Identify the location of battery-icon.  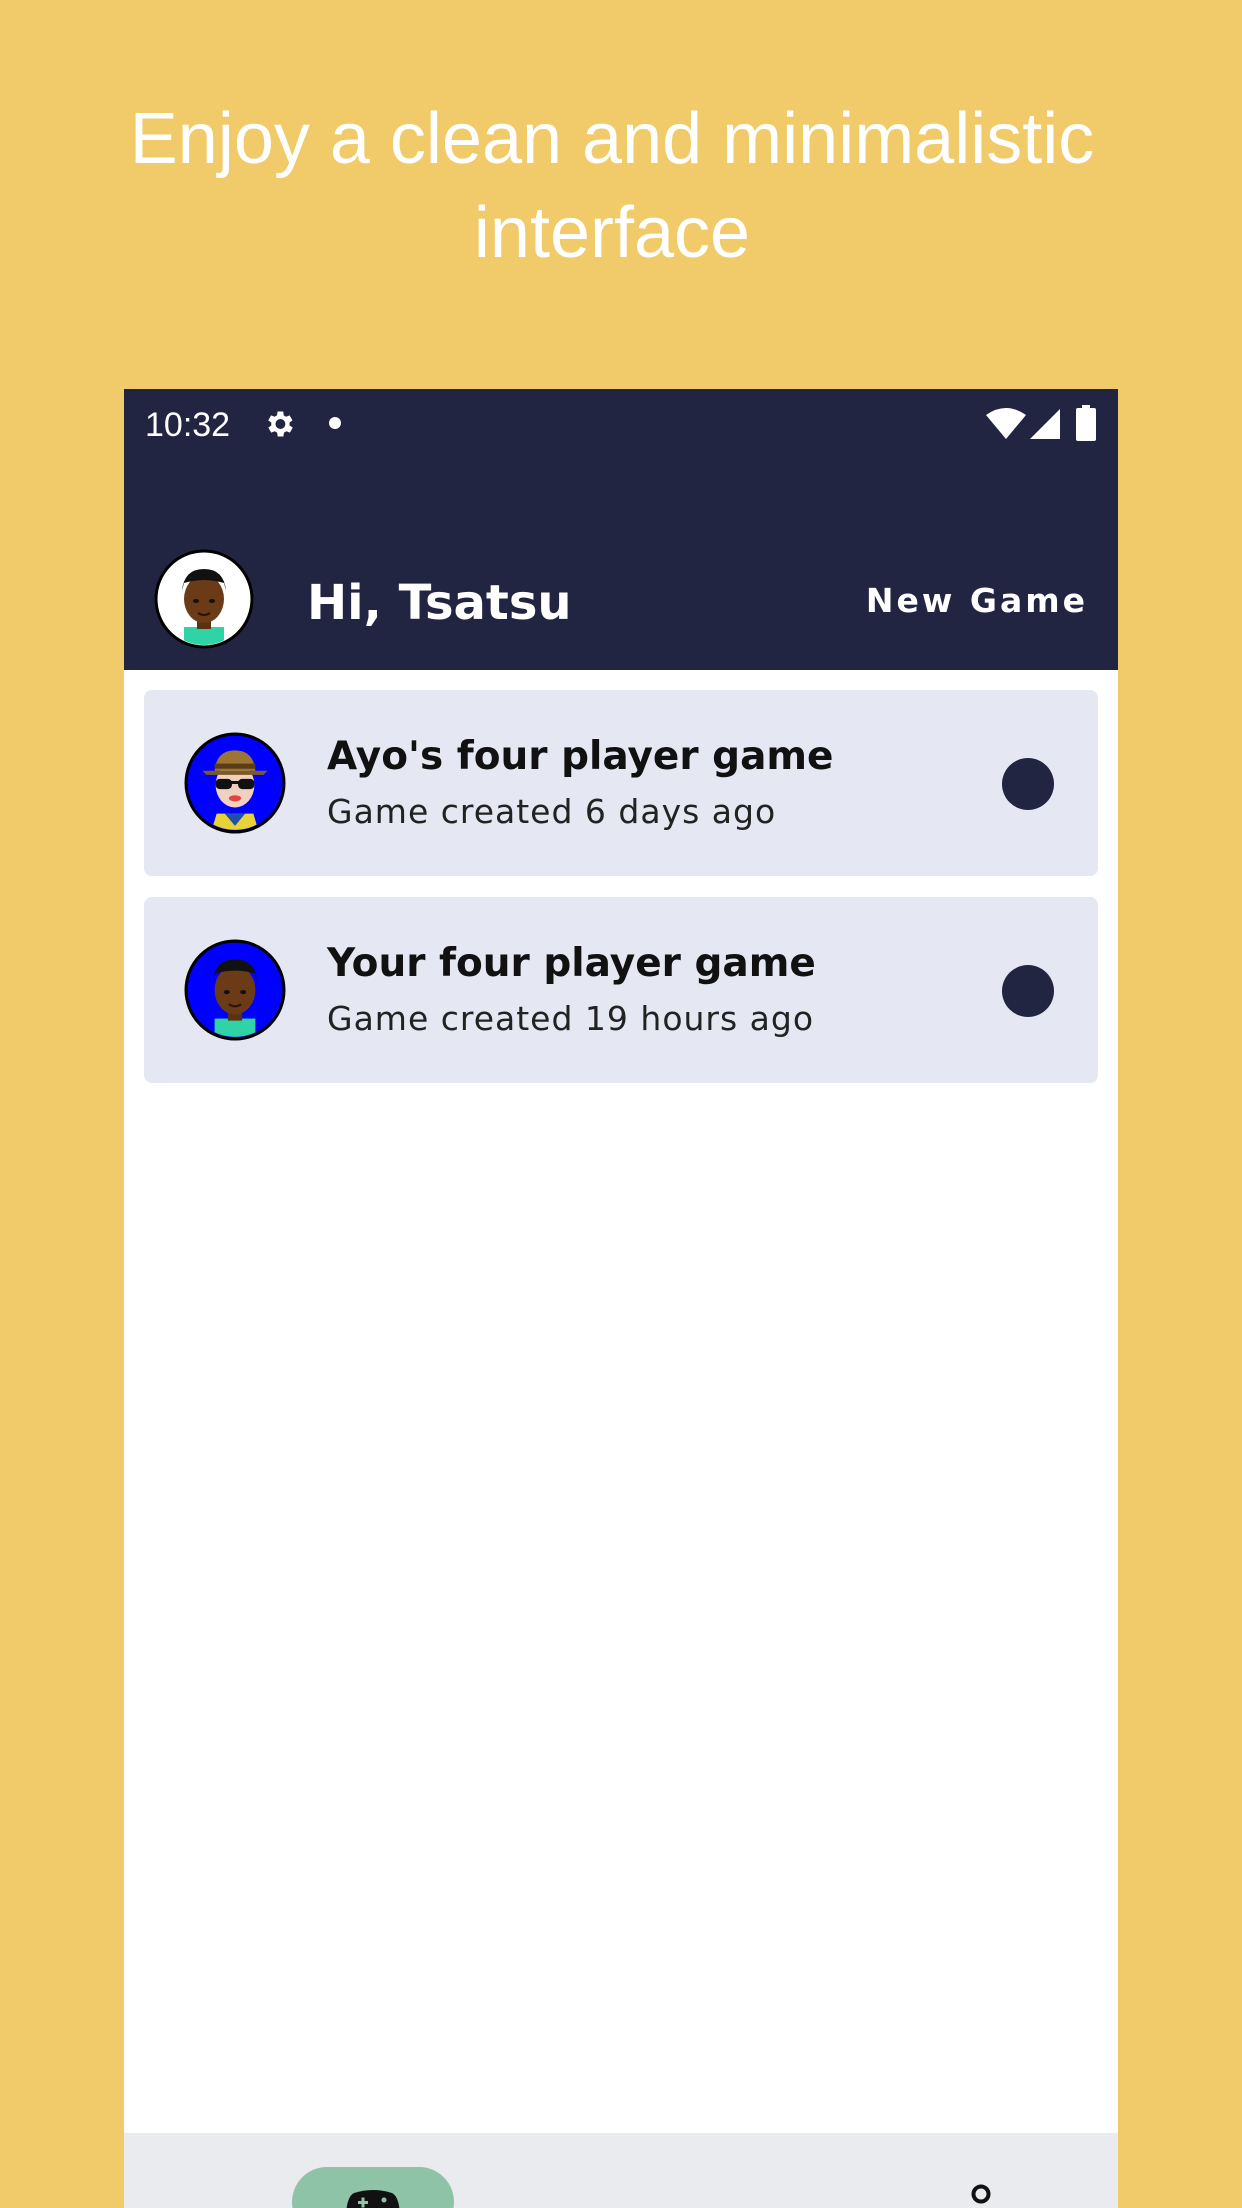
(1086, 423).